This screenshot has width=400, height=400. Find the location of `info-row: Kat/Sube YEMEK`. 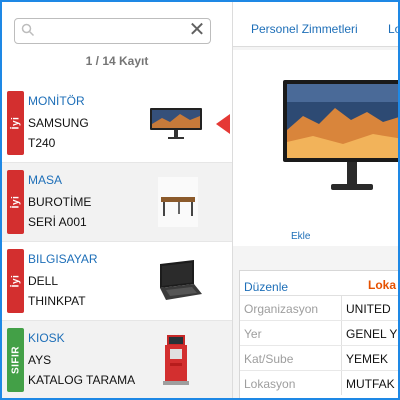

info-row: Kat/Sube YEMEK is located at coordinates (319, 358).